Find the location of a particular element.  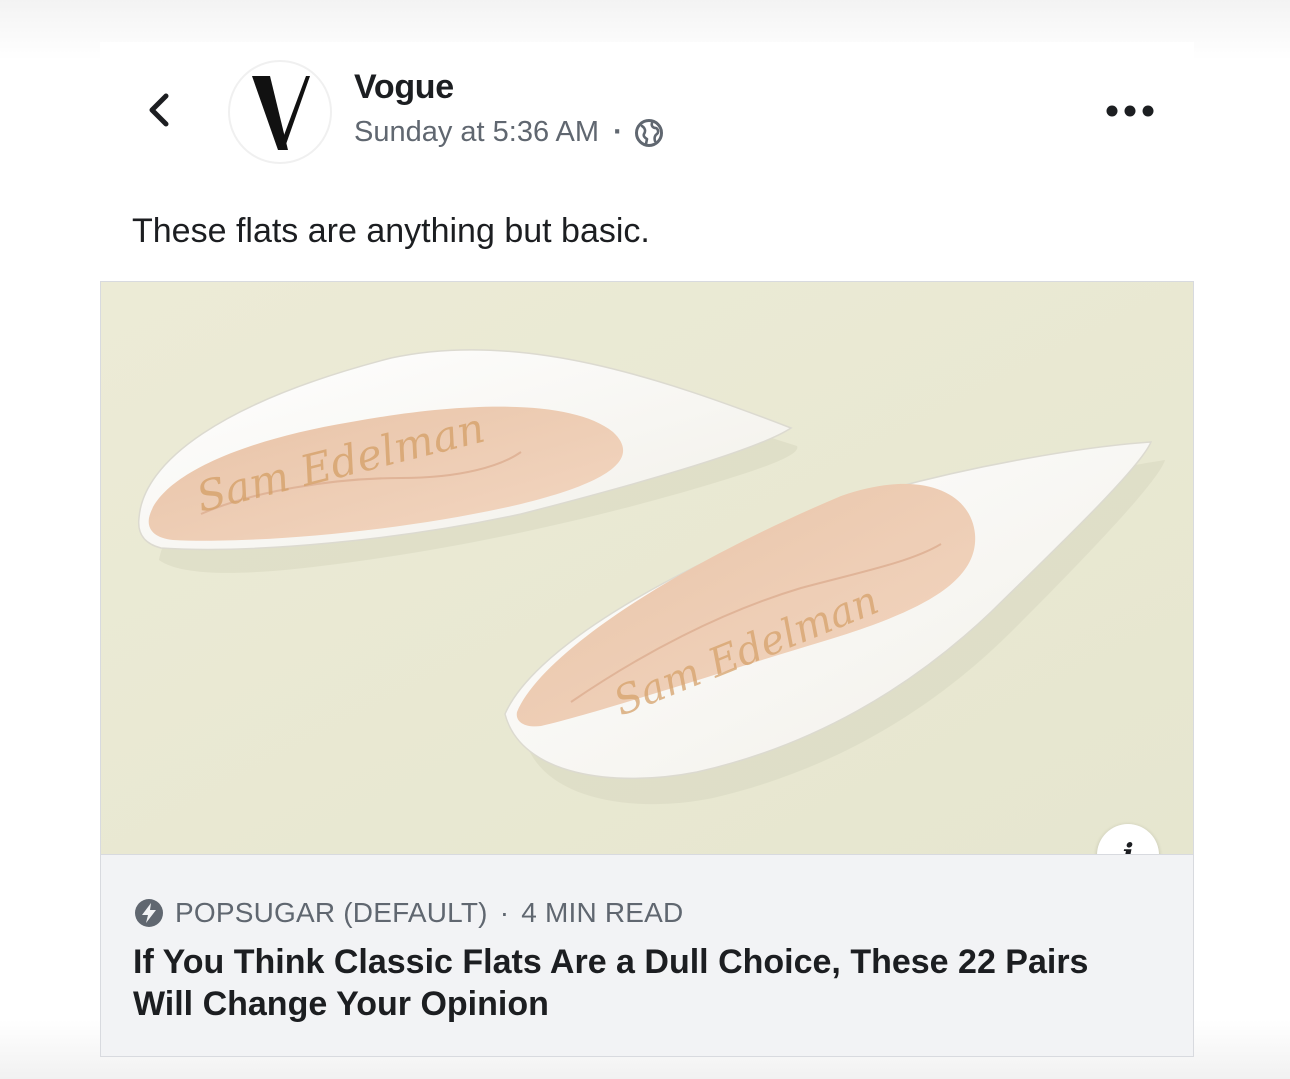

post-meta: Sunday at 5:36 AM · is located at coordinates (509, 132).